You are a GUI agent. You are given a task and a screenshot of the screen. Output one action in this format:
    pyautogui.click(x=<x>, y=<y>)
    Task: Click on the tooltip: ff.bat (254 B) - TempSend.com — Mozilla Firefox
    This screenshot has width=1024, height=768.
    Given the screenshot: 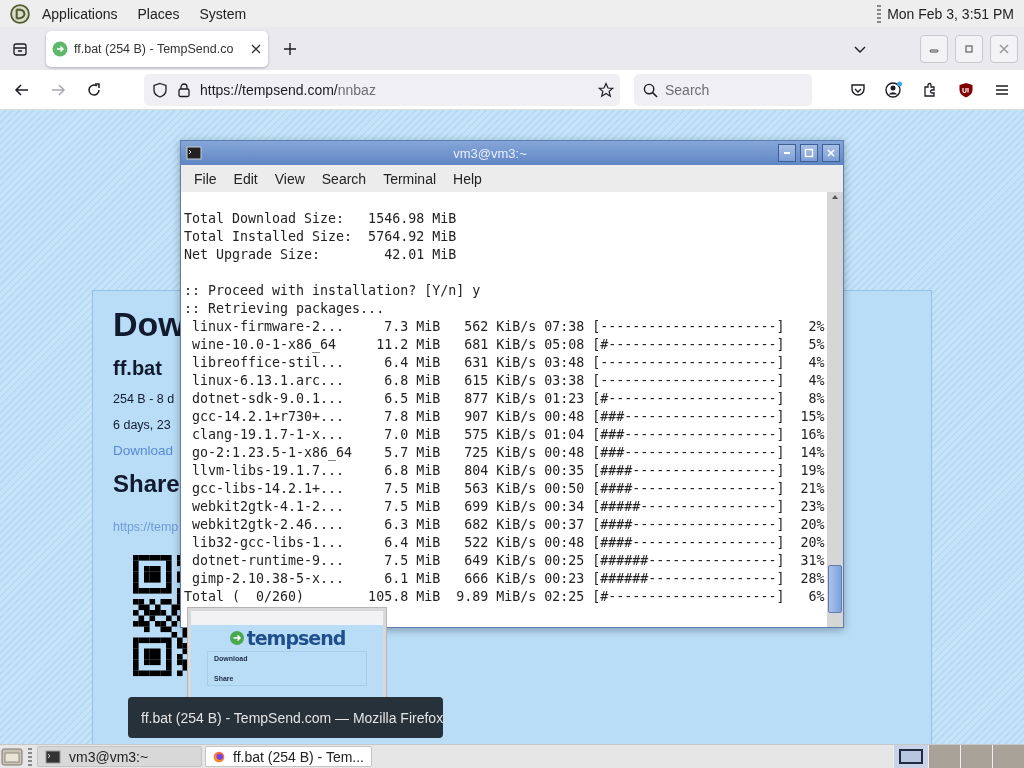 What is the action you would take?
    pyautogui.click(x=285, y=717)
    